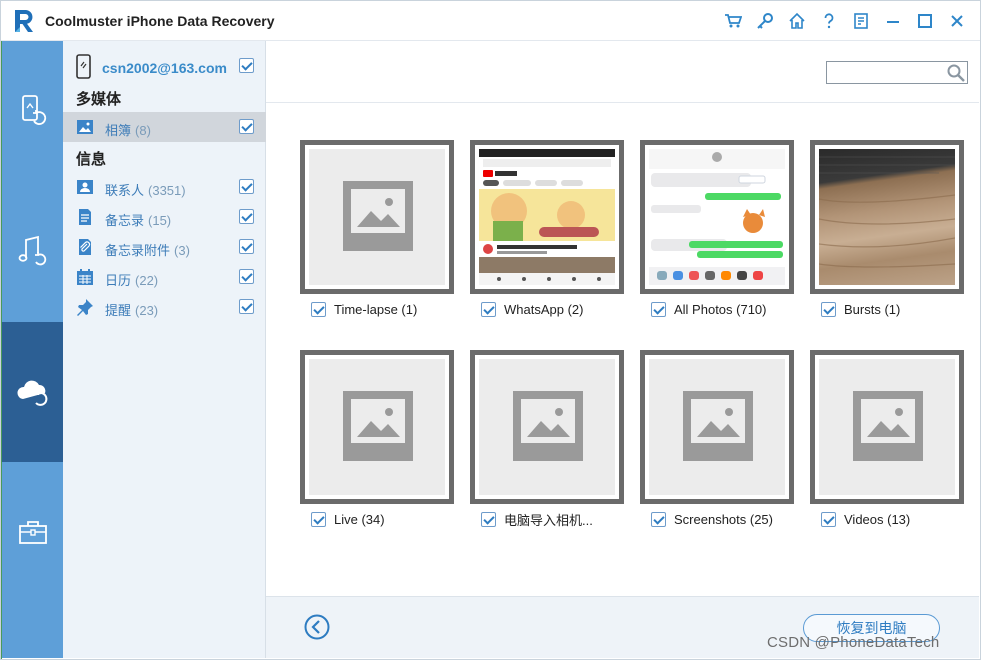 The image size is (981, 660). Describe the element at coordinates (85, 127) in the screenshot. I see `photo-icon` at that location.